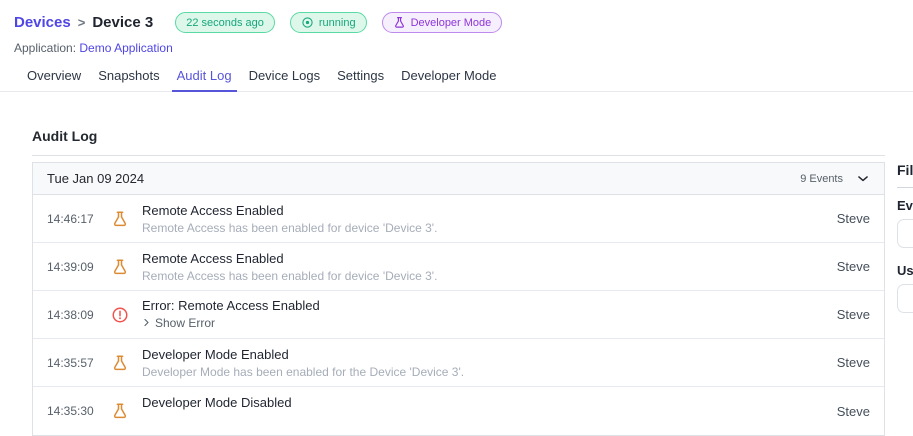 The height and width of the screenshot is (436, 913). I want to click on event-type-filter-input, so click(905, 233).